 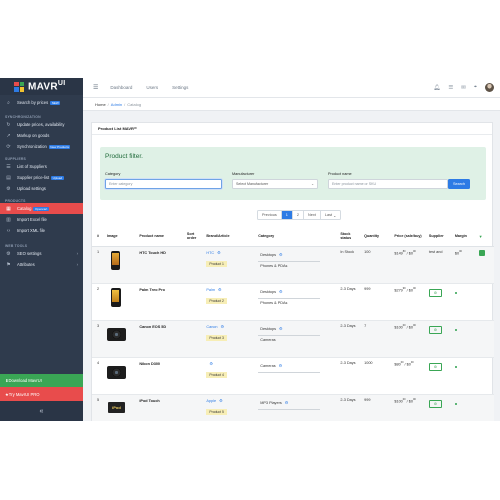 What do you see at coordinates (194, 237) in the screenshot?
I see `col-sort: Sort order` at bounding box center [194, 237].